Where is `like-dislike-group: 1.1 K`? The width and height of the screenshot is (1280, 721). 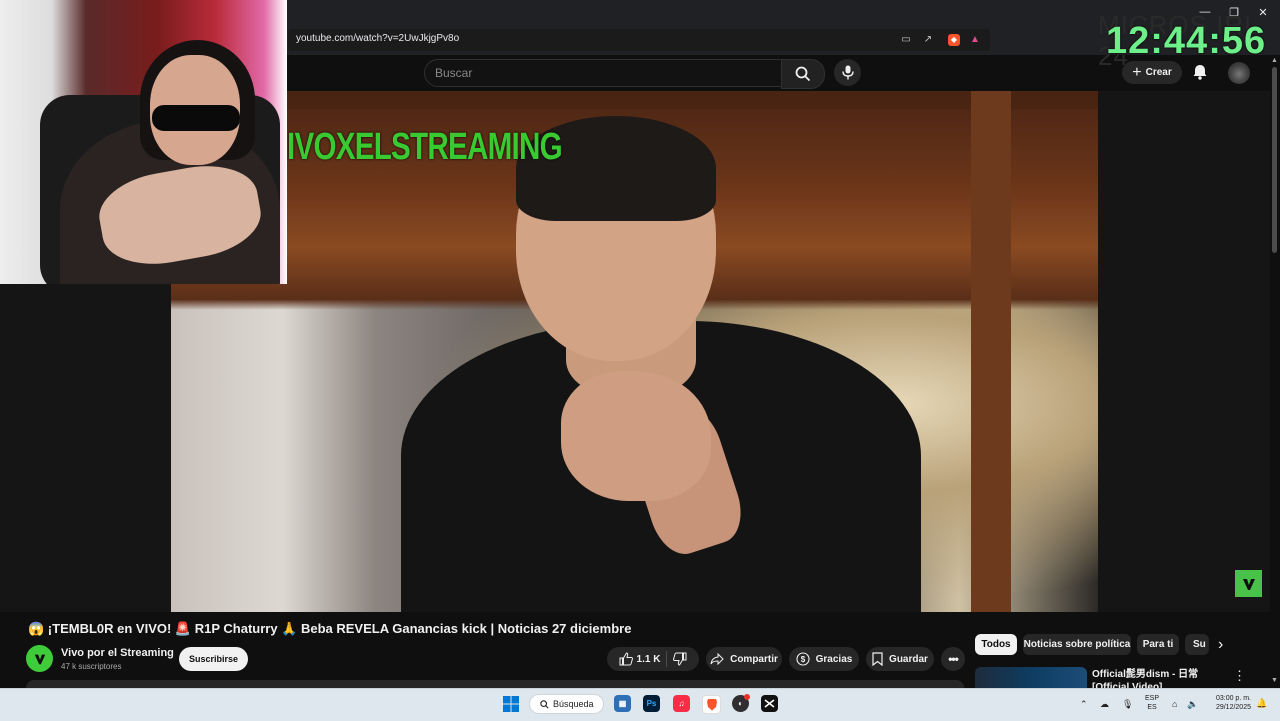 like-dislike-group: 1.1 K is located at coordinates (653, 659).